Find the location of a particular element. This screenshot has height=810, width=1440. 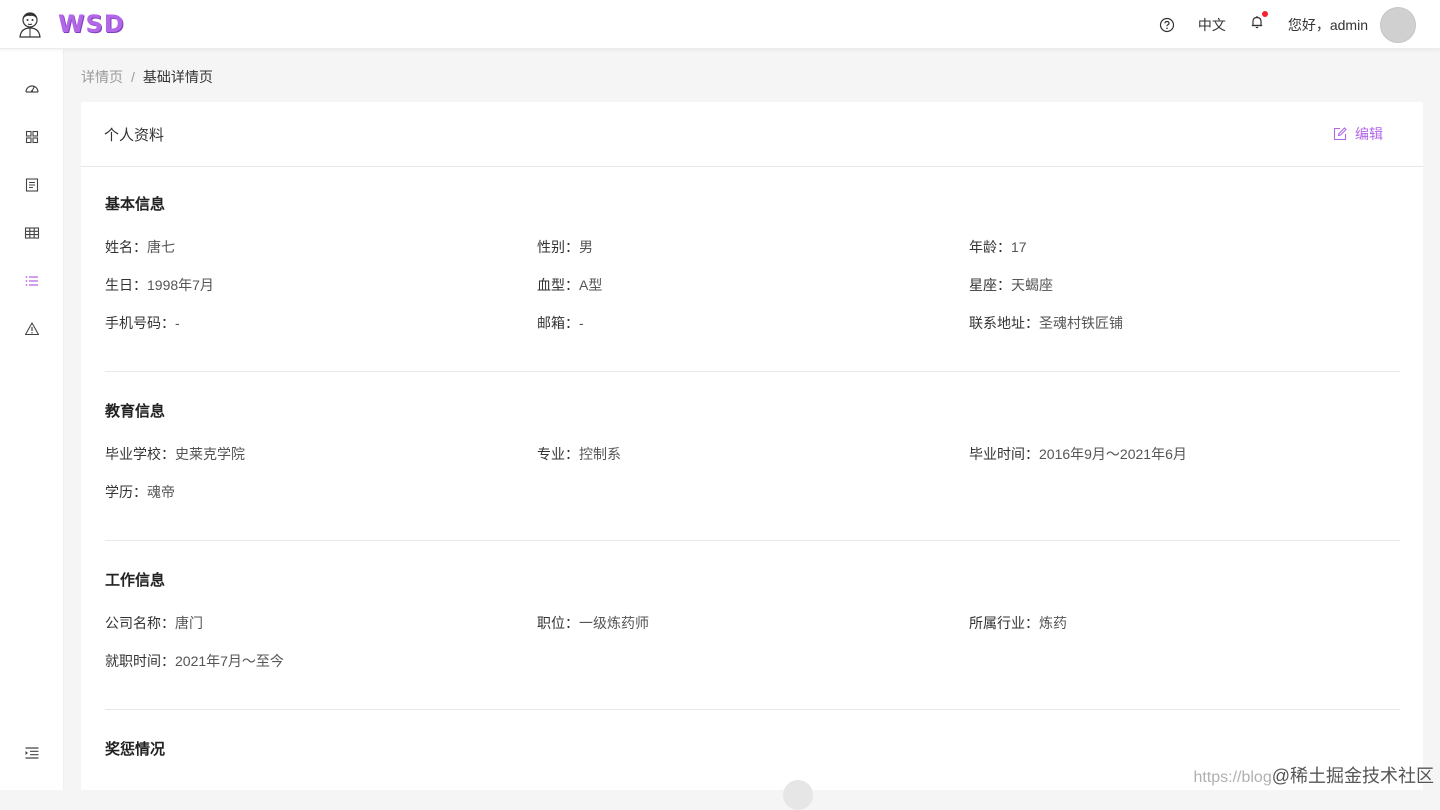

field-employment-time: 就职时间：2021年7月～至今 is located at coordinates (194, 661).